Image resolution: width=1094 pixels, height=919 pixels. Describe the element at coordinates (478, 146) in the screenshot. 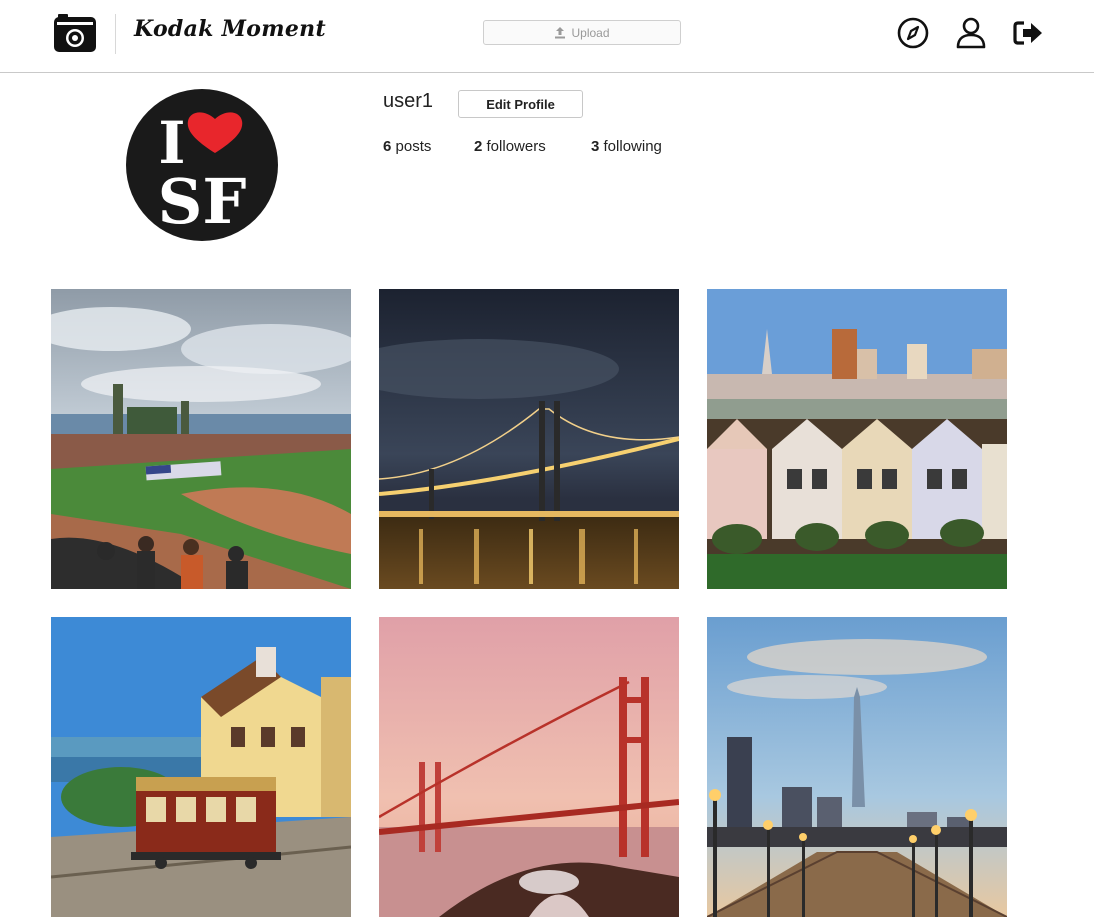

I see `followers-count: 2` at that location.